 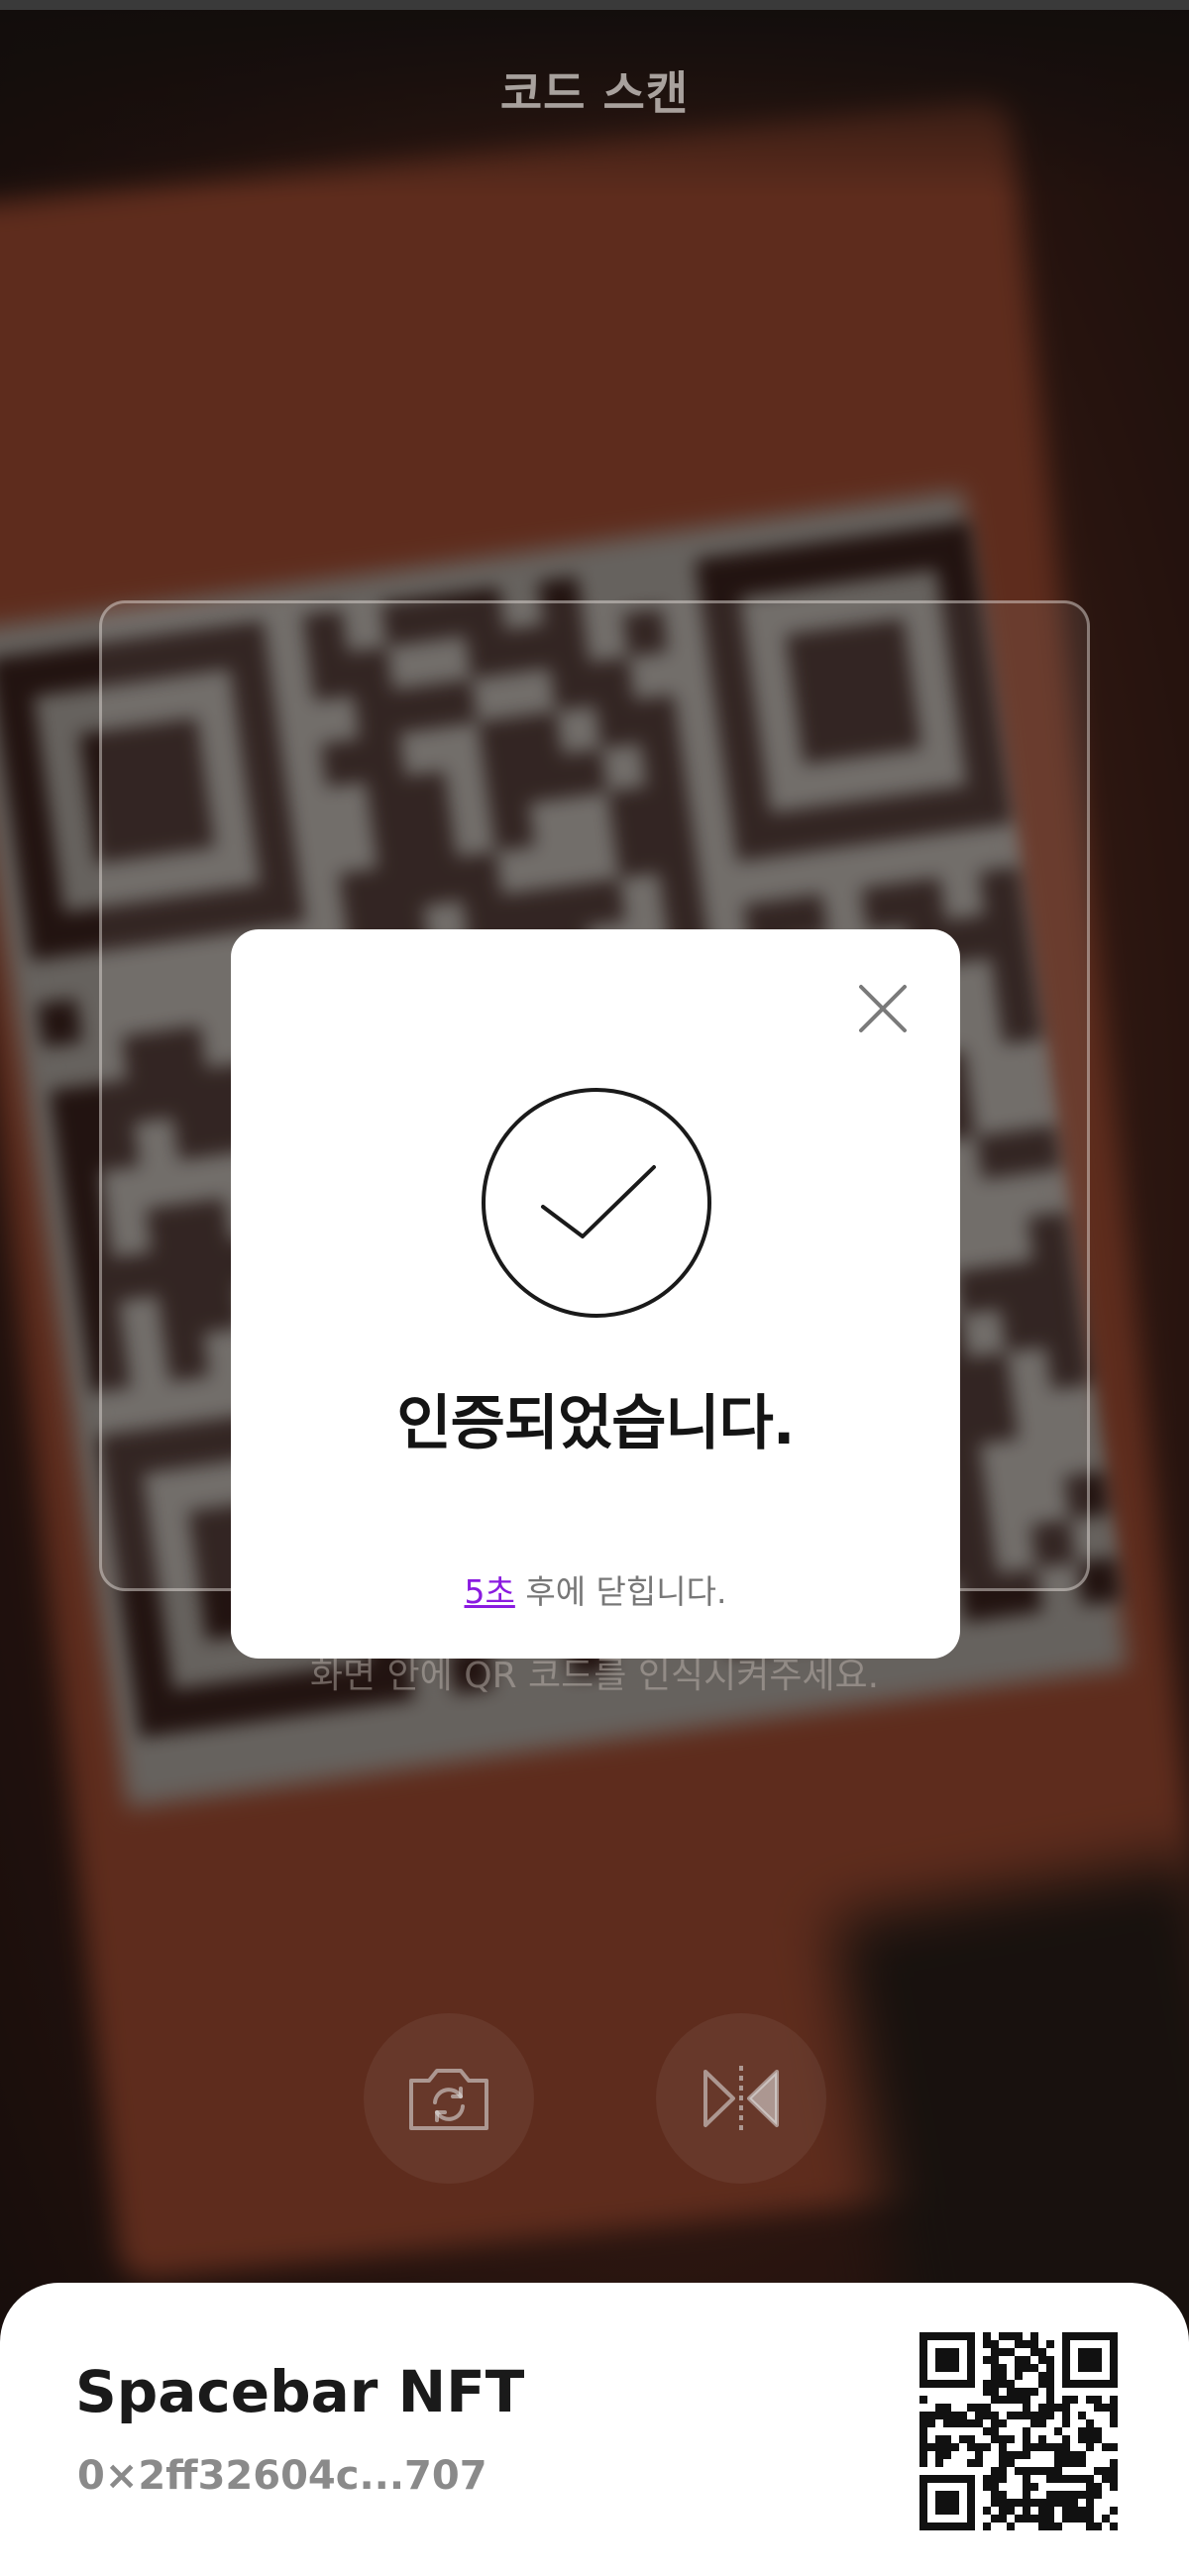 I want to click on mirror-flip-icon, so click(x=741, y=2098).